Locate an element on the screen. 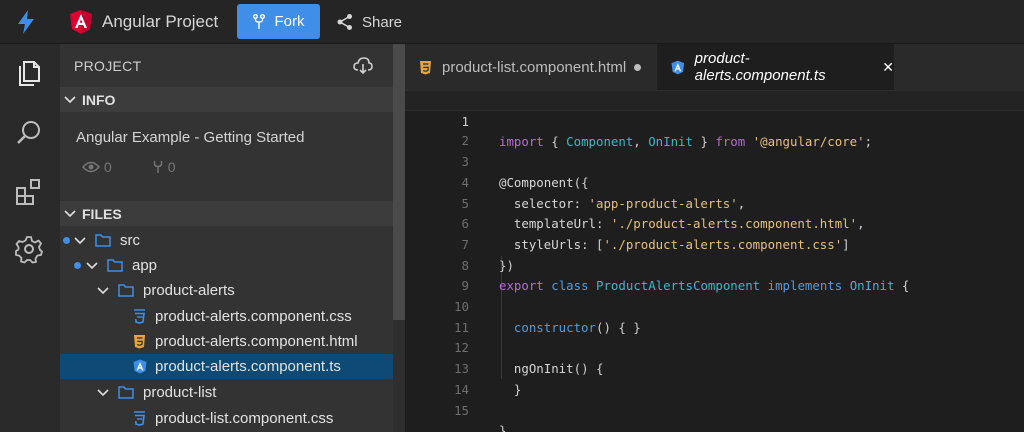 This screenshot has width=1024, height=432. files-icon is located at coordinates (29, 73).